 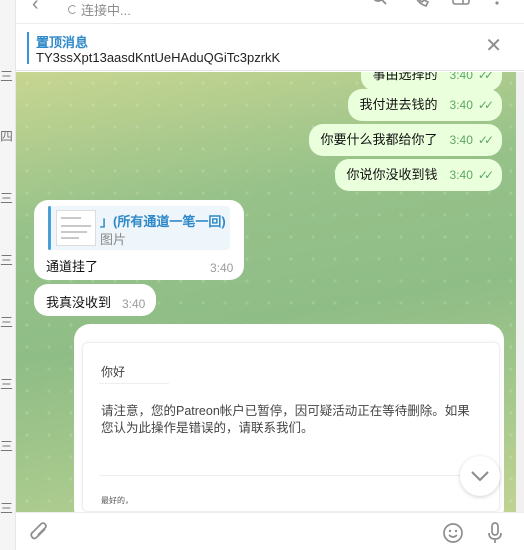 I want to click on close-icon: ✕, so click(x=493, y=46).